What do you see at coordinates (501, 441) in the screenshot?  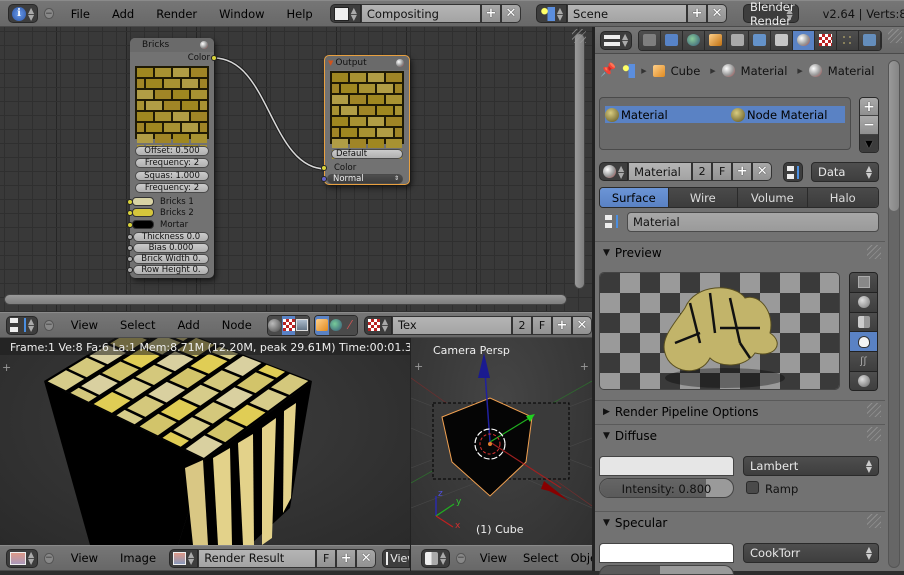 I see `3d-viewport: z y x Camera Persp (1) Cube + +` at bounding box center [501, 441].